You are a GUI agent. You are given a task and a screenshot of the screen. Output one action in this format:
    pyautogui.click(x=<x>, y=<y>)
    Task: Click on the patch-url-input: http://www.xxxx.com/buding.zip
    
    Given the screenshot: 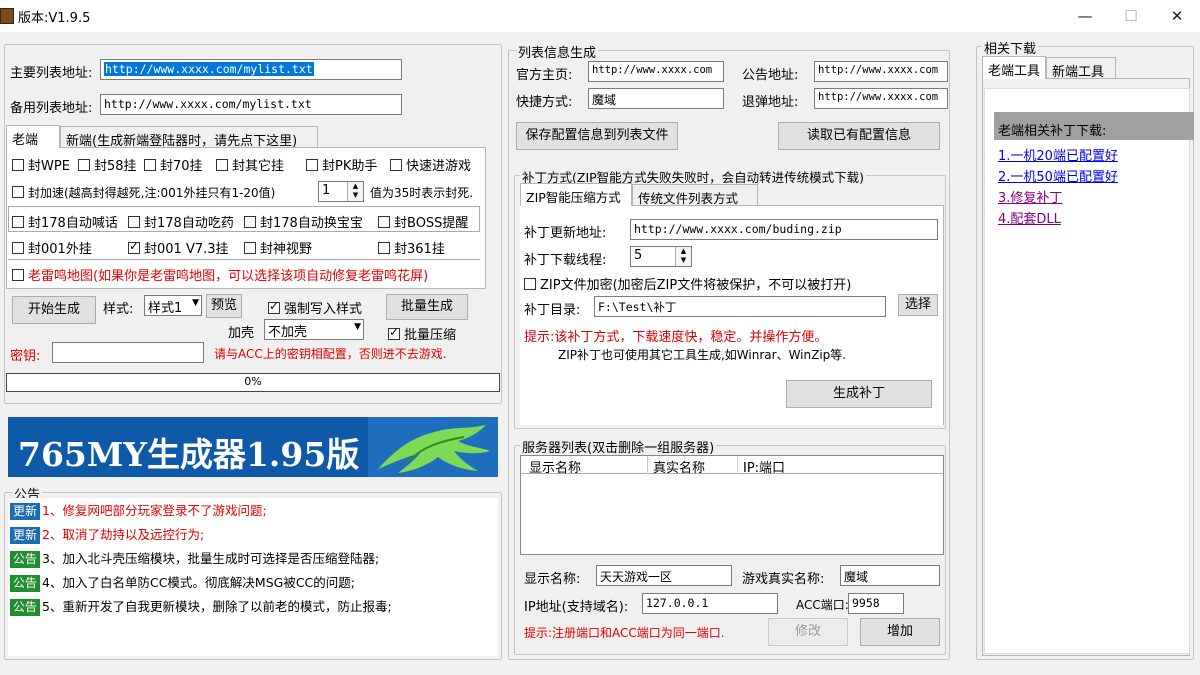 What is the action you would take?
    pyautogui.click(x=784, y=229)
    